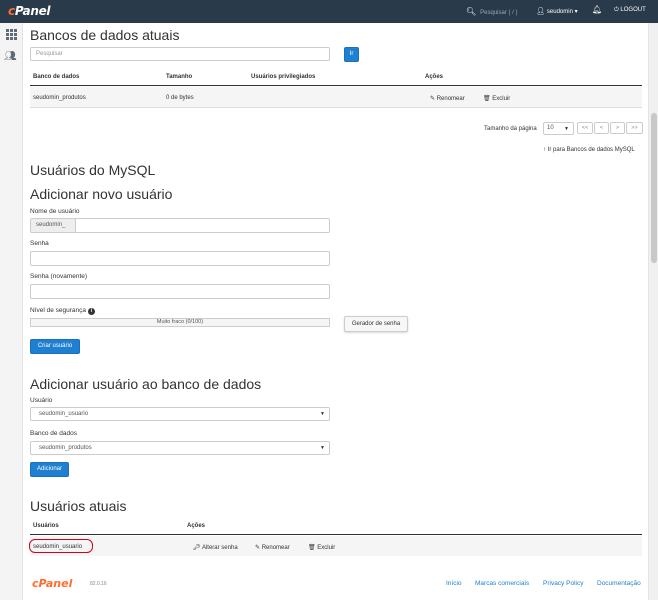 The width and height of the screenshot is (658, 600). I want to click on db-name: seudomin_produtos, so click(59, 98).